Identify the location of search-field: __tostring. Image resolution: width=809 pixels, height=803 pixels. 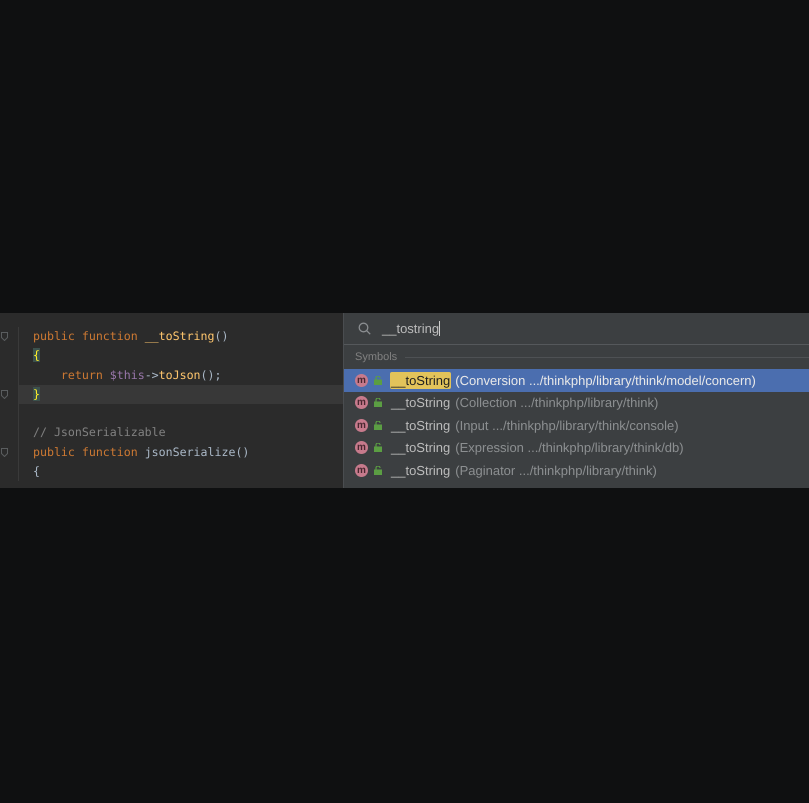
(576, 329).